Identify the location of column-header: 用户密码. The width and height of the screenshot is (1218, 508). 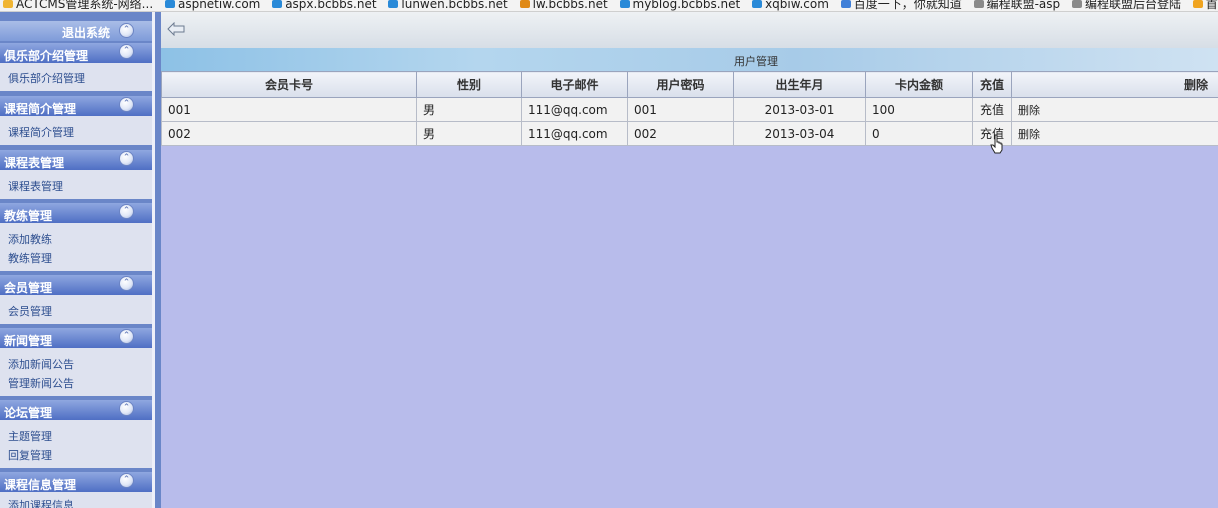
(680, 84).